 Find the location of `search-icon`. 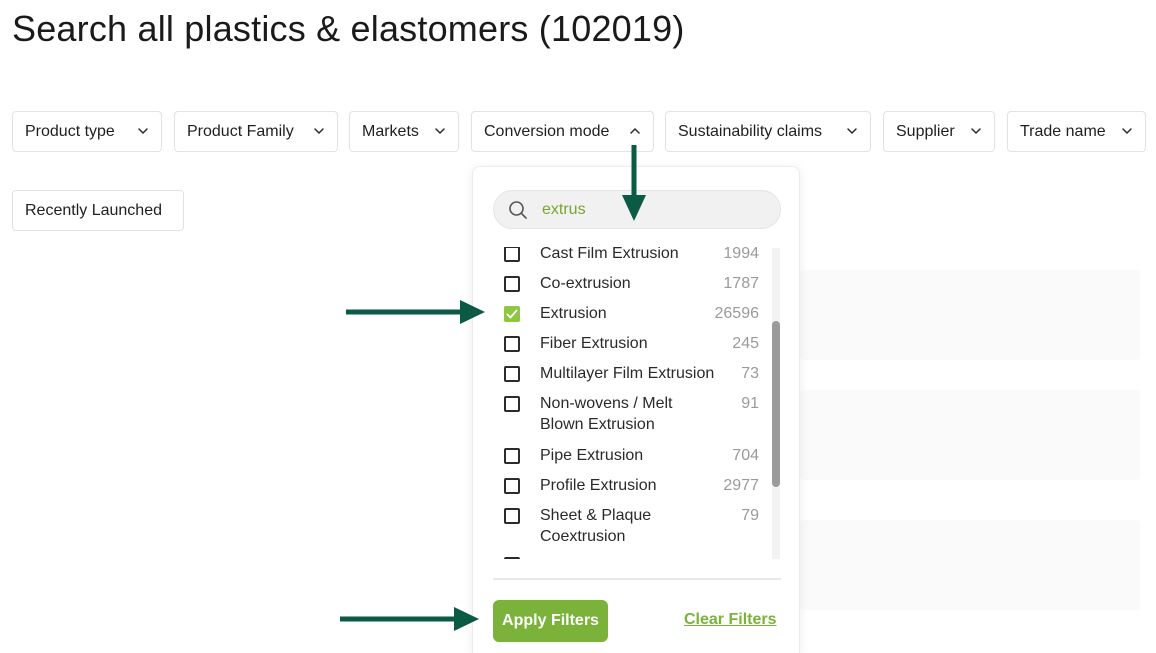

search-icon is located at coordinates (518, 210).